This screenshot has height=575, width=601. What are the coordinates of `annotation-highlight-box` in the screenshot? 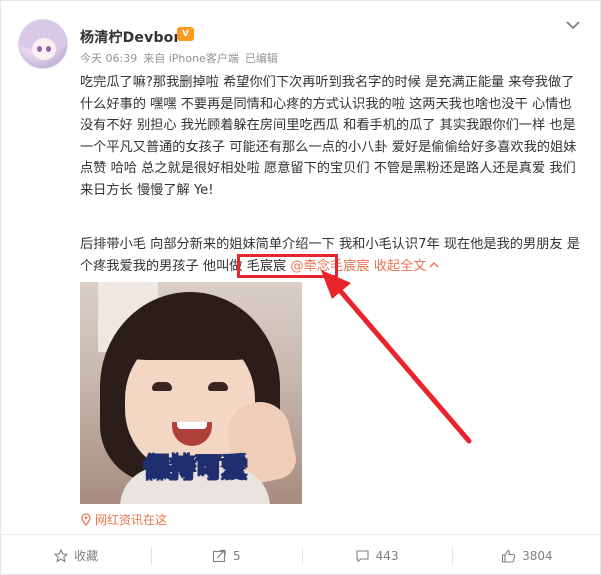 It's located at (287, 266).